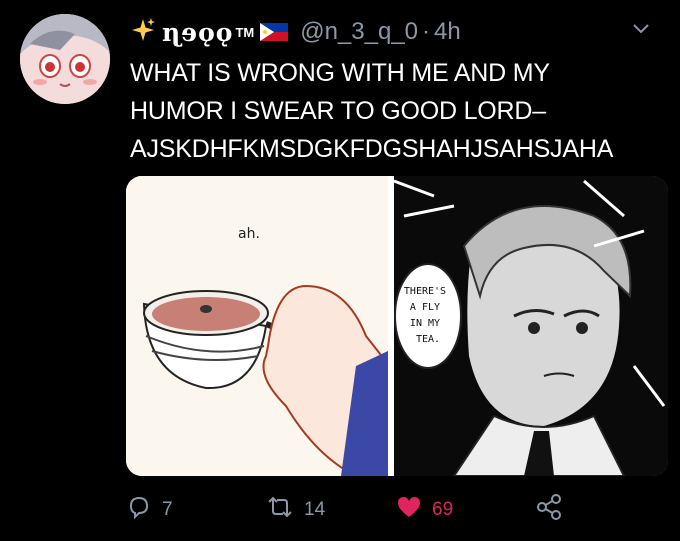  What do you see at coordinates (447, 32) in the screenshot?
I see `timestamp: 4h` at bounding box center [447, 32].